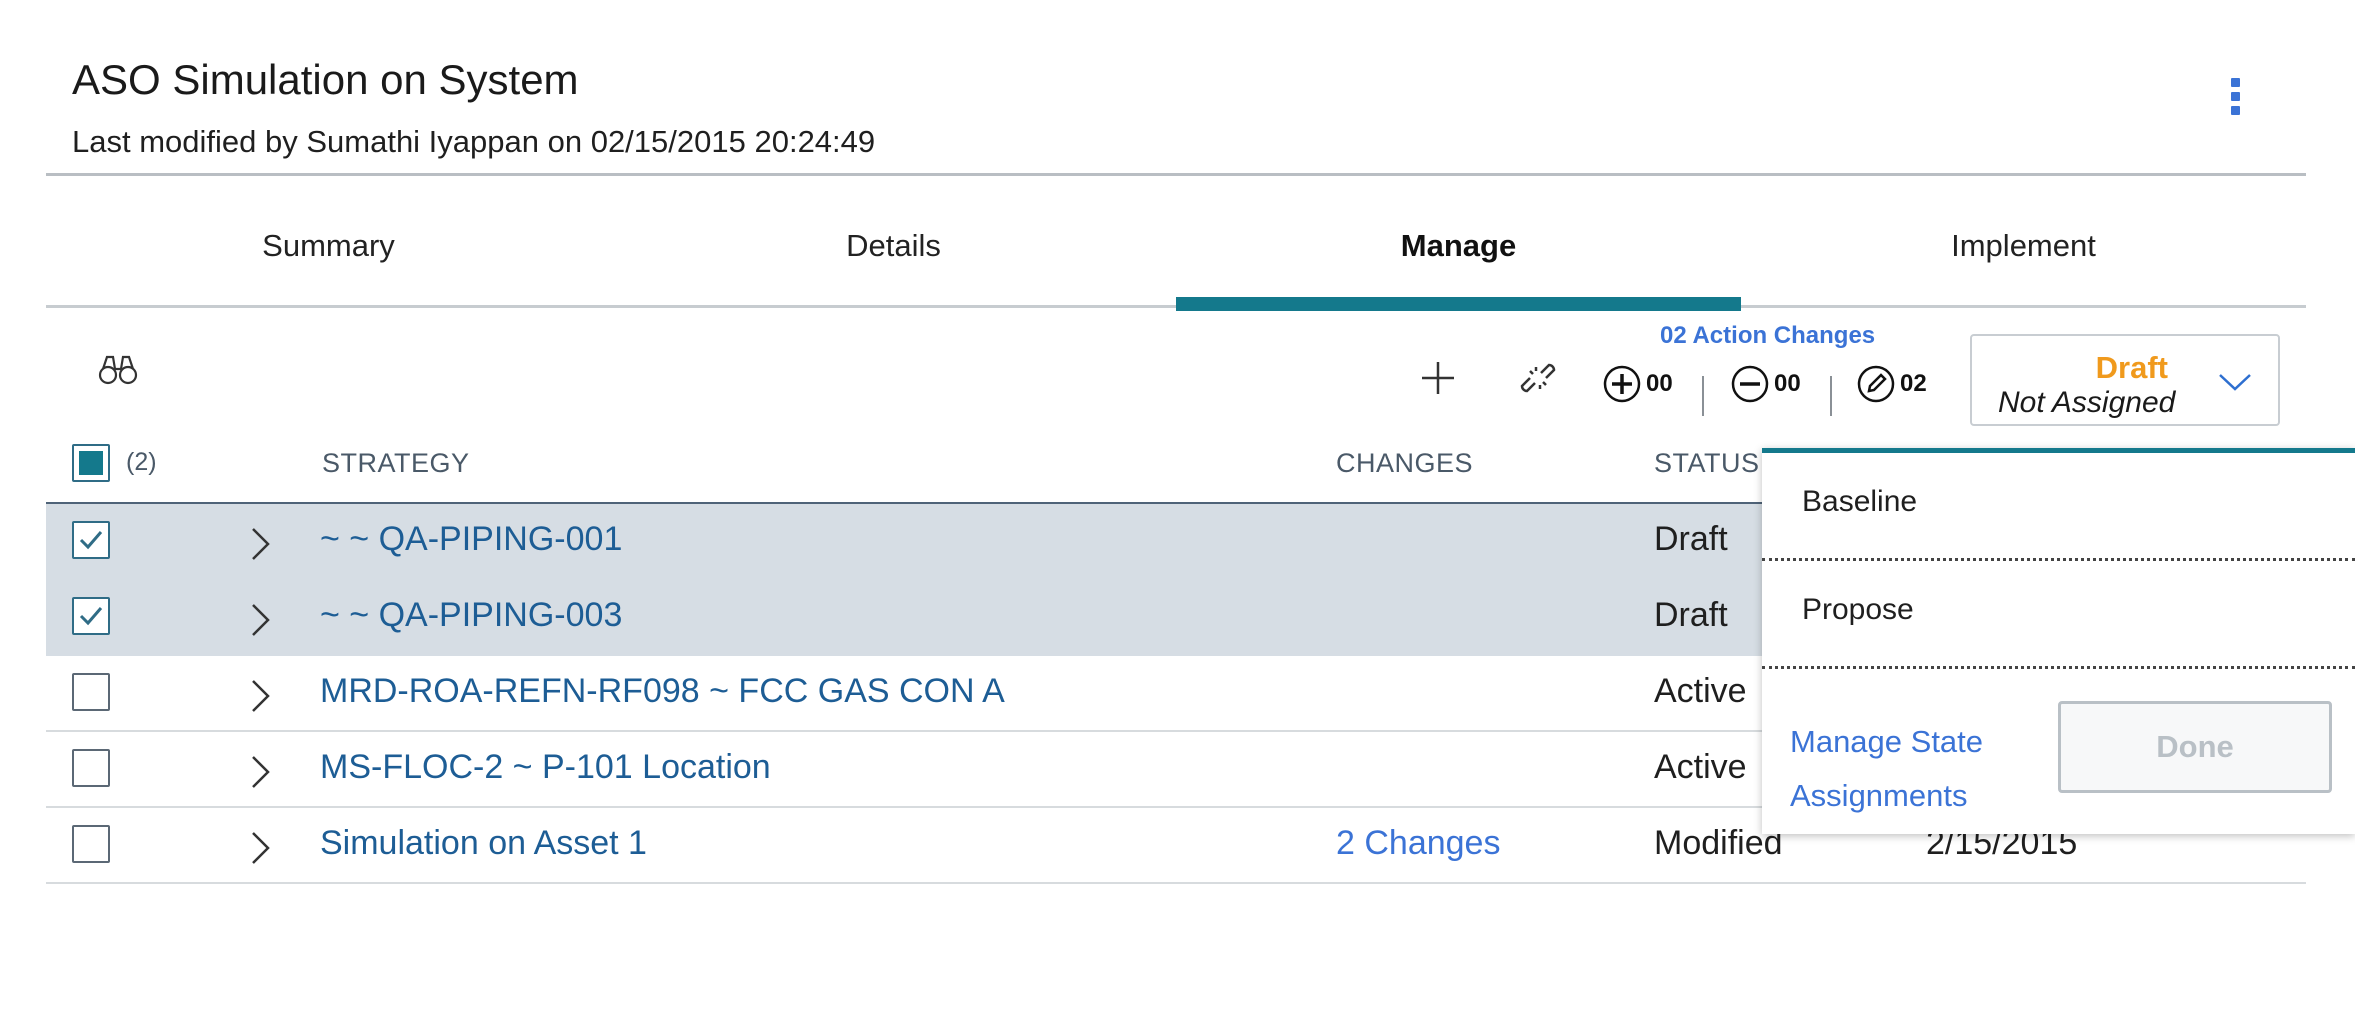  I want to click on state-option-label: Baseline, so click(1860, 501).